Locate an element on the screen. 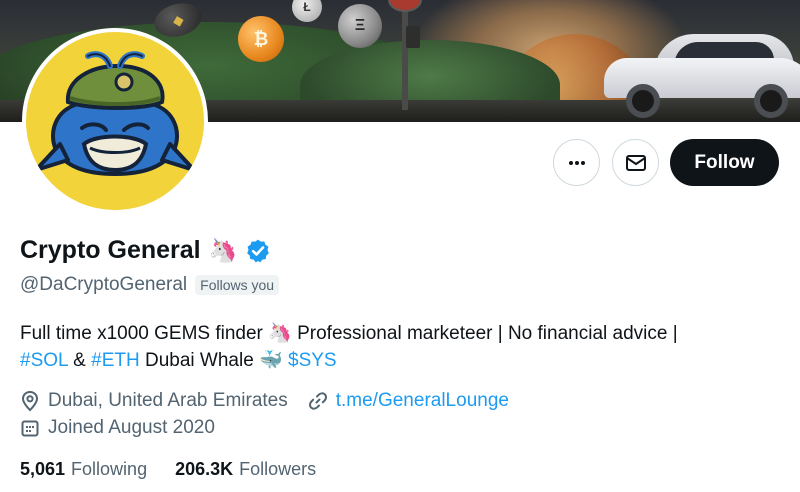 This screenshot has width=800, height=492. avatar is located at coordinates (115, 121).